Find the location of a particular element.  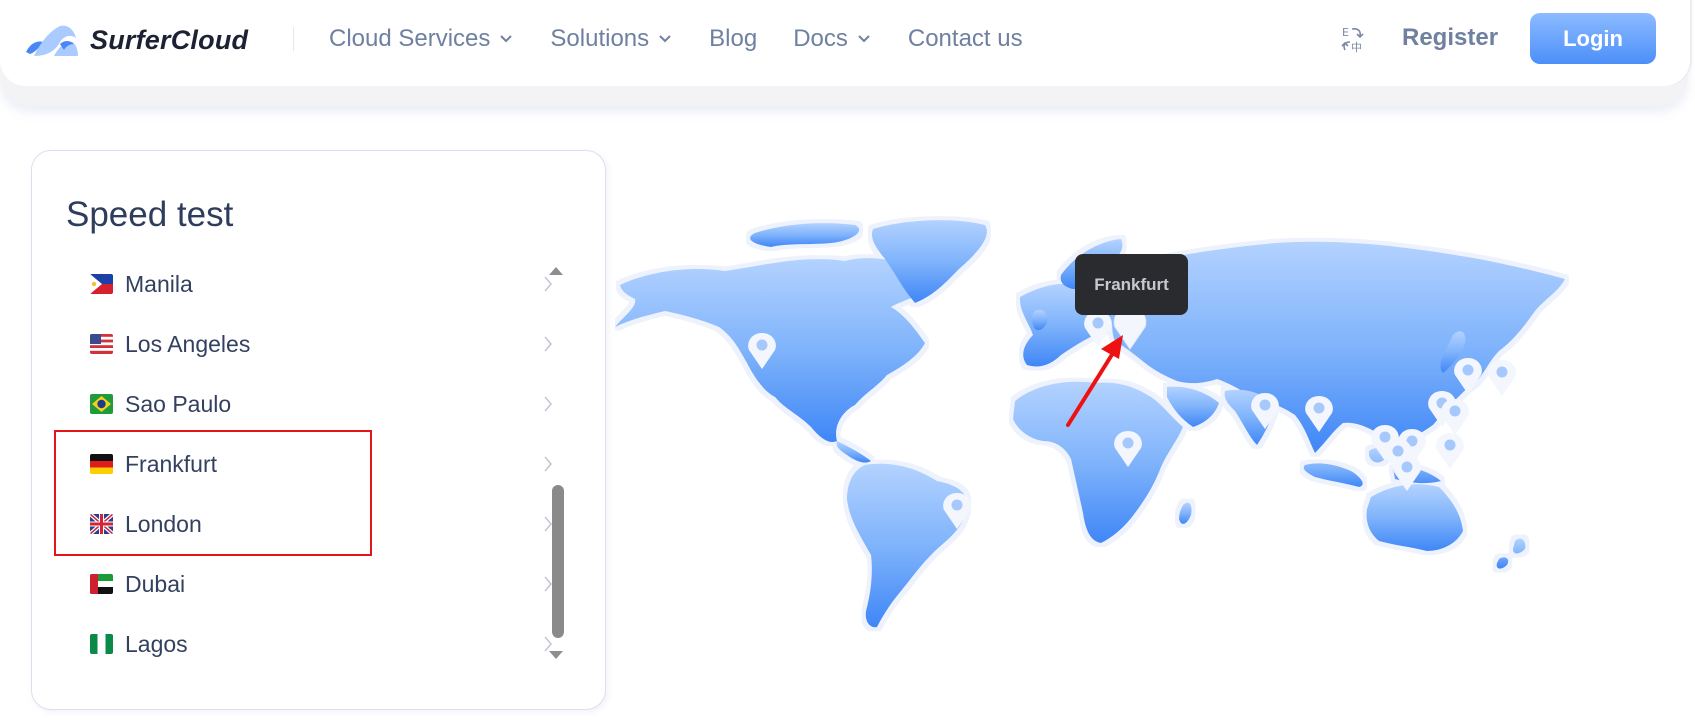

location-name: London is located at coordinates (163, 523).